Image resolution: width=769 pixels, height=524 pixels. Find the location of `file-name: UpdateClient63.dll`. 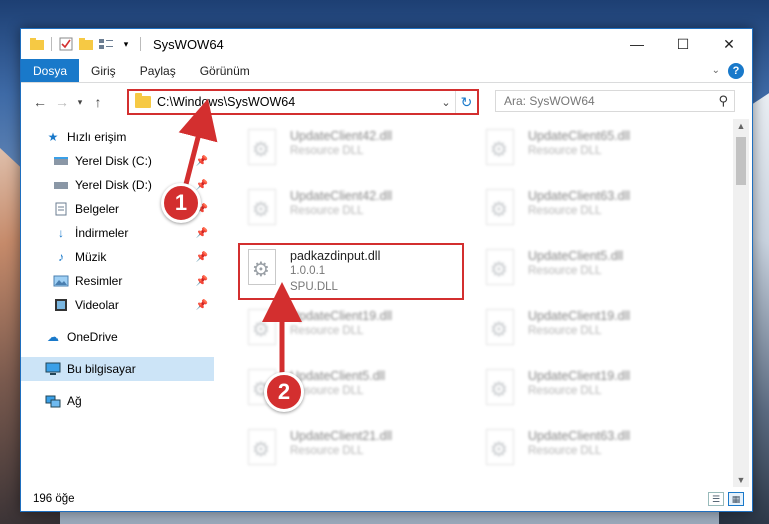

file-name: UpdateClient63.dll is located at coordinates (579, 196).